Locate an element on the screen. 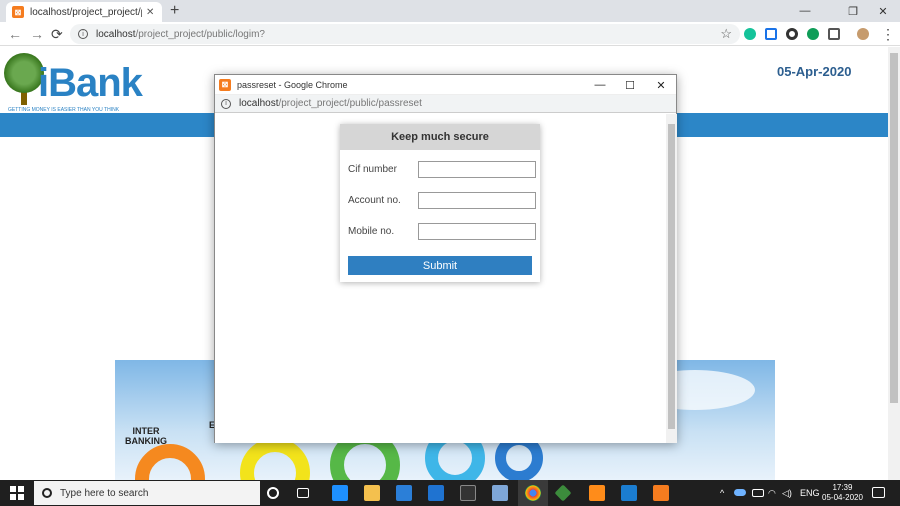 The width and height of the screenshot is (900, 506). mobile-number-label: Mobile no. is located at coordinates (371, 231).